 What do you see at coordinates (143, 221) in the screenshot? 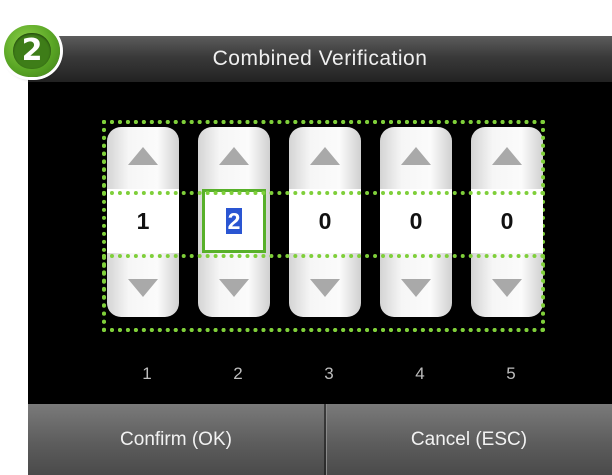
I see `digit-value-1: 1` at bounding box center [143, 221].